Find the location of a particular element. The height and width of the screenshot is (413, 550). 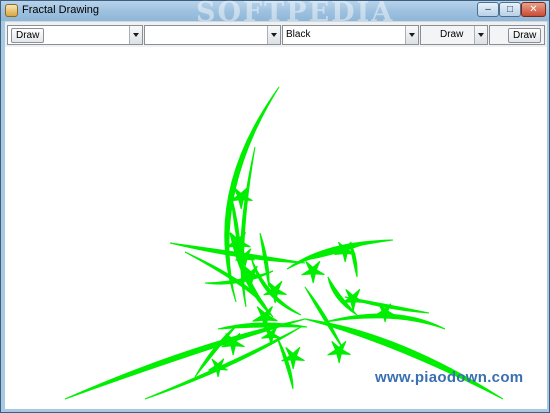

draw-combo-button: Draw is located at coordinates (28, 35).